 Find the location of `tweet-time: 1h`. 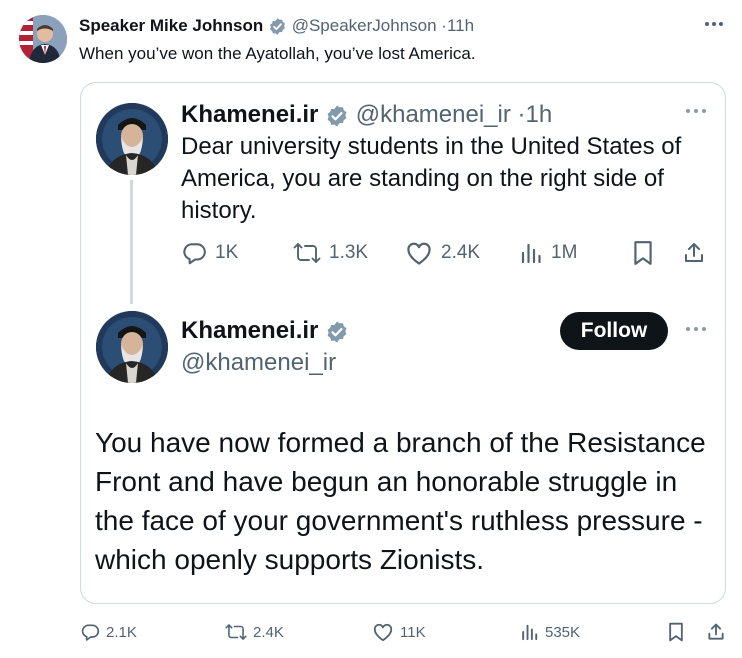

tweet-time: 1h is located at coordinates (539, 114).